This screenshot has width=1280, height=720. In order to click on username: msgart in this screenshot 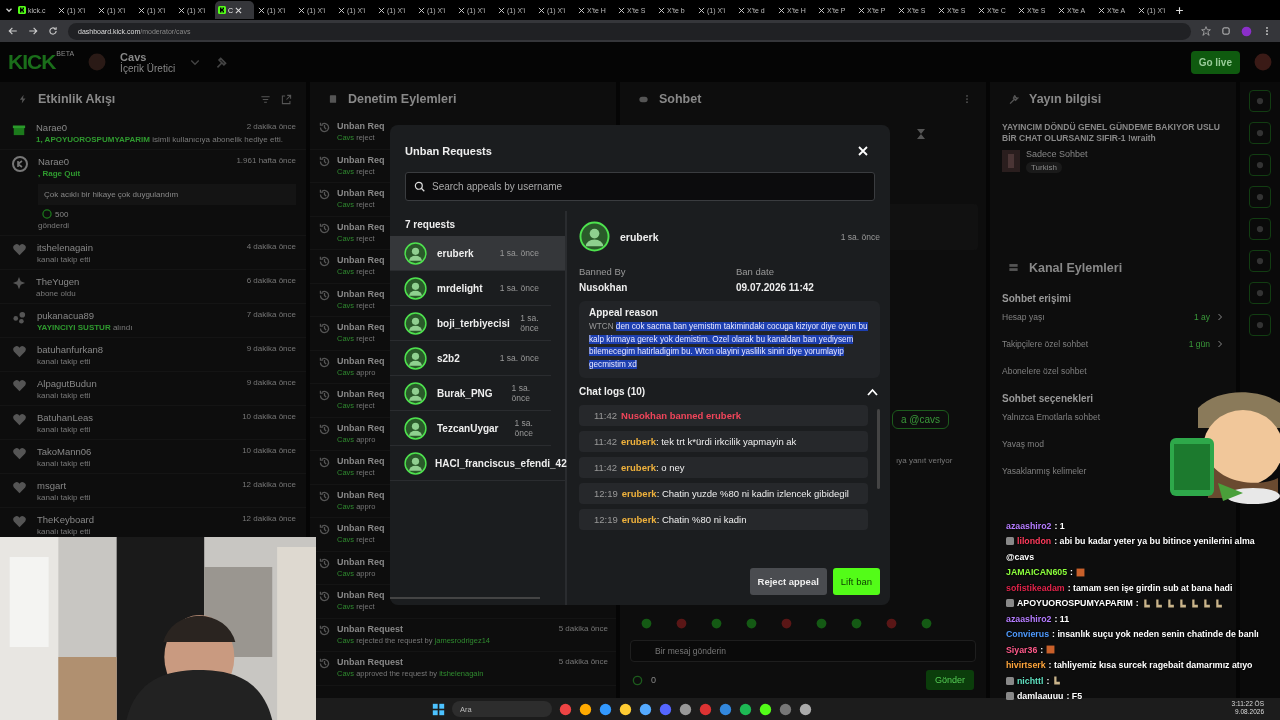, I will do `click(52, 485)`.